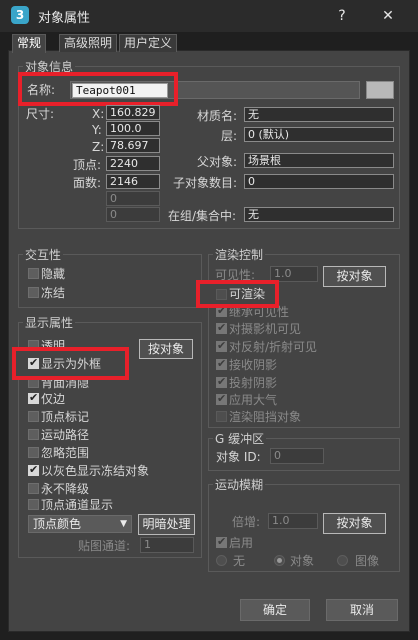 Image resolution: width=418 pixels, height=640 pixels. What do you see at coordinates (40, 114) in the screenshot?
I see `dimensions-label: 尺寸:` at bounding box center [40, 114].